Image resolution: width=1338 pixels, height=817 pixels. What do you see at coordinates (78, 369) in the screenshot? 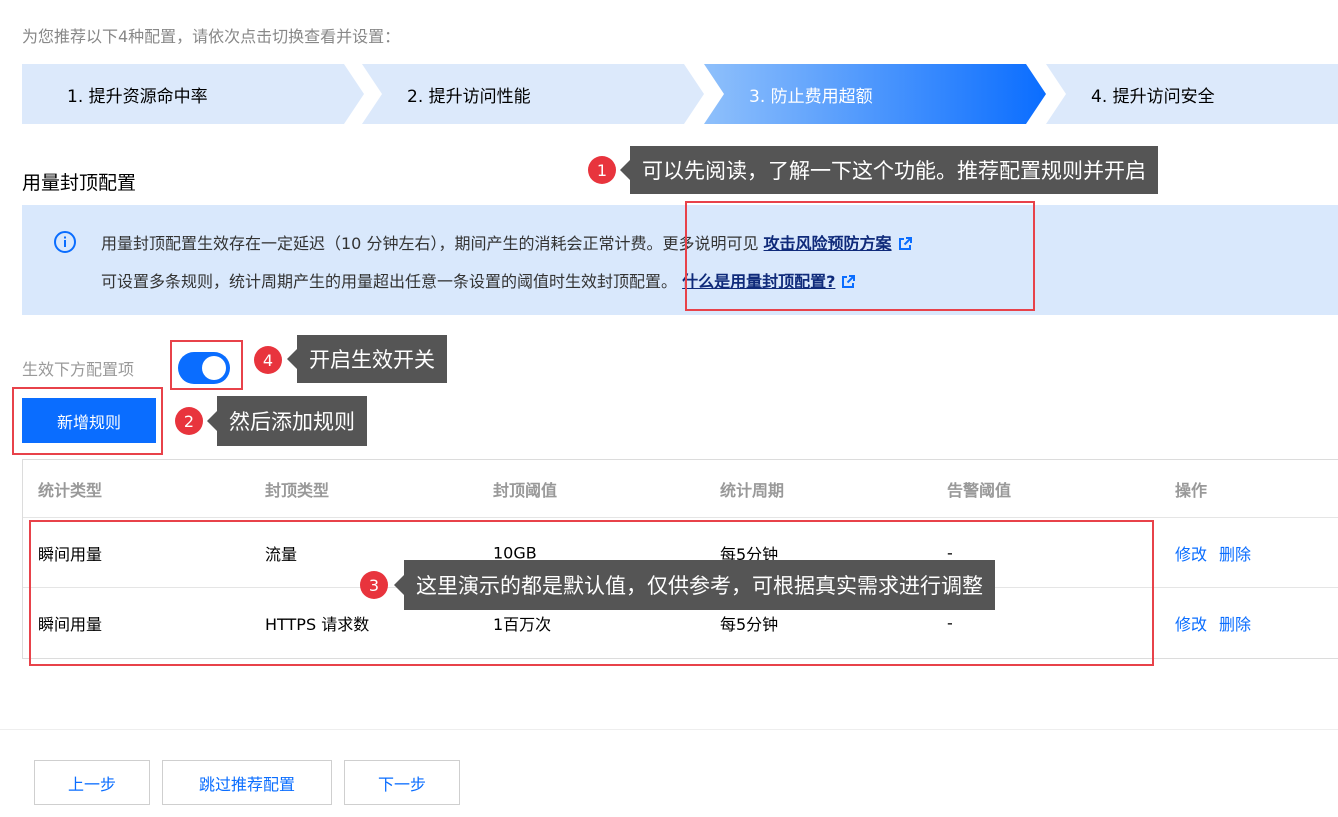
I see `toggle-label: 生效下方配置项` at bounding box center [78, 369].